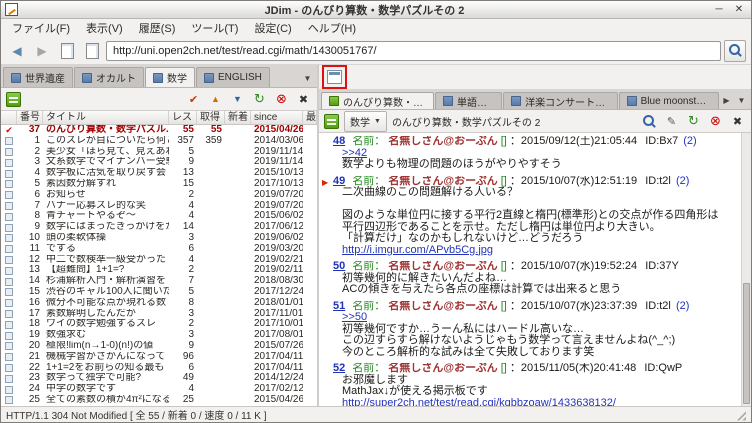  Describe the element at coordinates (159, 162) in the screenshot. I see `table-row: ✔ 3 文系数学でマイナンバー受験 9 2019/11/14` at that location.